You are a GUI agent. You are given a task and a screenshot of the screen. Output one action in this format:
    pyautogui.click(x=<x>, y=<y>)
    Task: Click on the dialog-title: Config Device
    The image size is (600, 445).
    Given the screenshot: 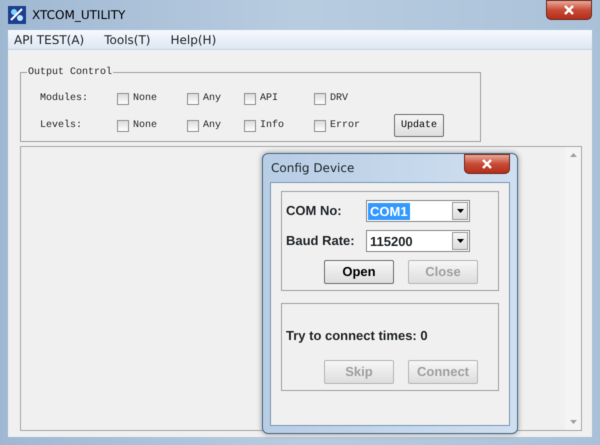 What is the action you would take?
    pyautogui.click(x=312, y=168)
    